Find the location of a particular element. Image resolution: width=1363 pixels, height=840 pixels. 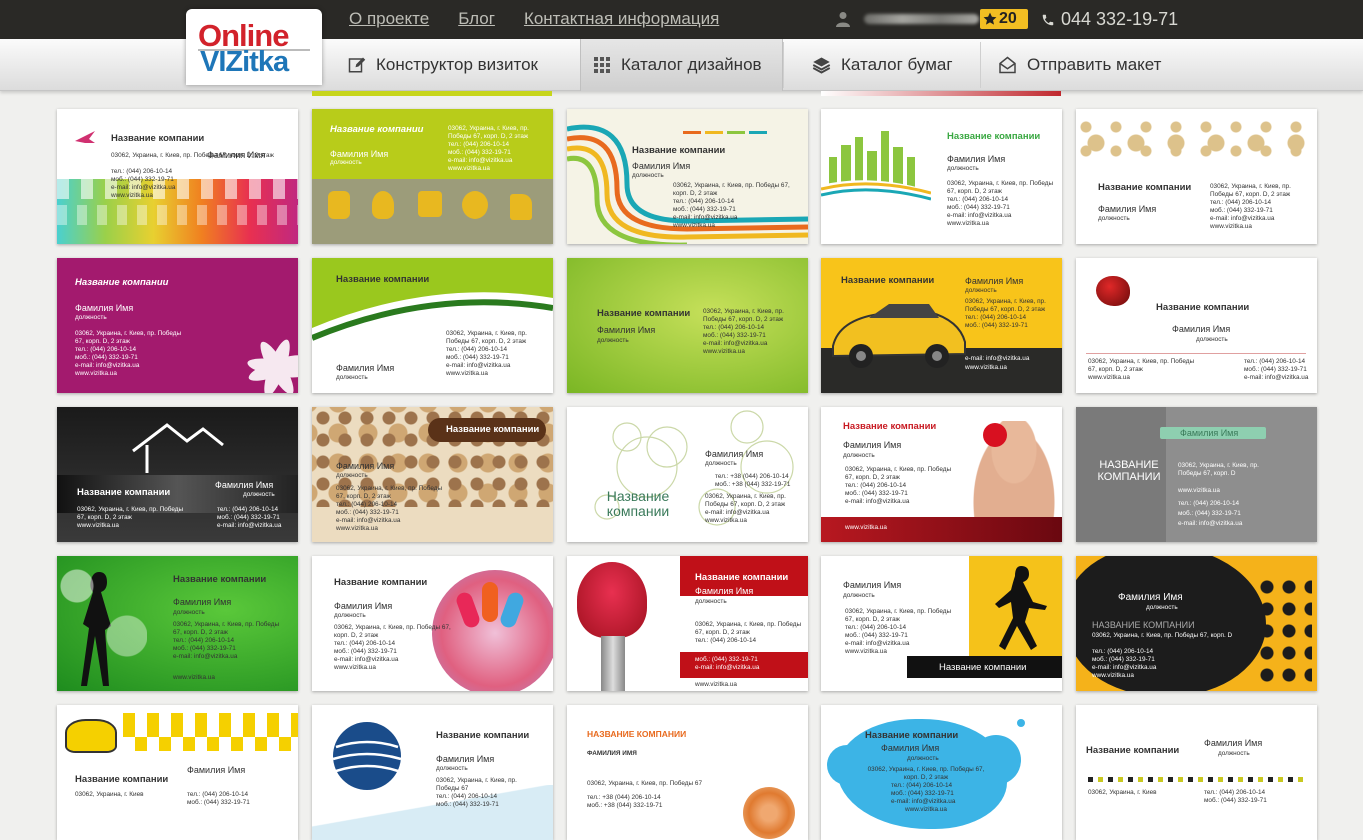

nav-paper-catalog: Каталог бумаг is located at coordinates (882, 65).